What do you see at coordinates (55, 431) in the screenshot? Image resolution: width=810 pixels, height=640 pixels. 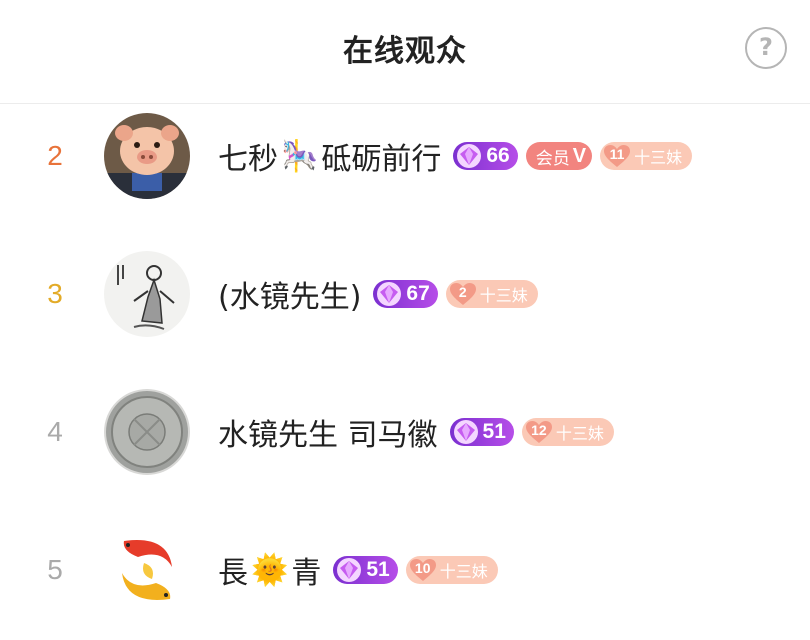 I see `rank-number: 4` at bounding box center [55, 431].